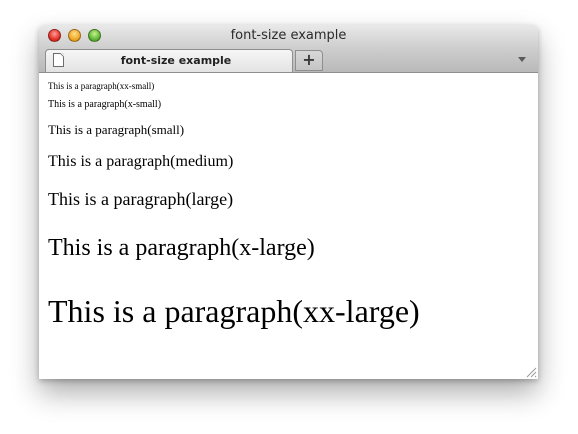  I want to click on page-icon, so click(58, 60).